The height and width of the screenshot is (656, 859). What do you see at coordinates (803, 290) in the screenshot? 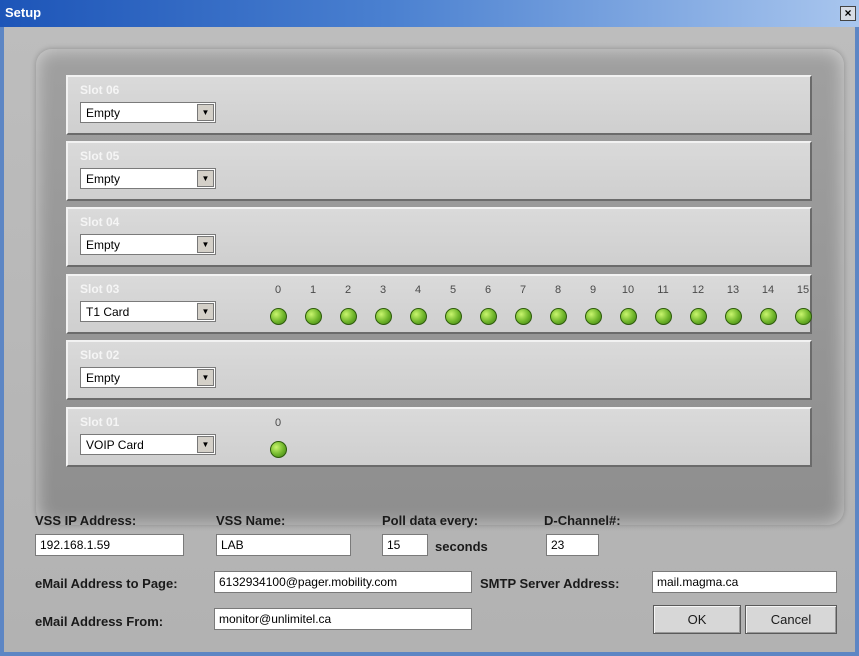
I see `channel-number: 15` at bounding box center [803, 290].